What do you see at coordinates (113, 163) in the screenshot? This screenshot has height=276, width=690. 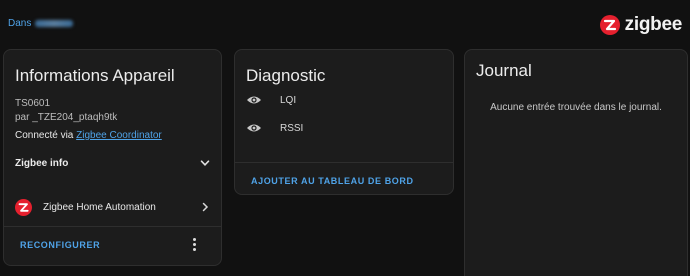 I see `zigbee-info-expander: Zigbee info` at bounding box center [113, 163].